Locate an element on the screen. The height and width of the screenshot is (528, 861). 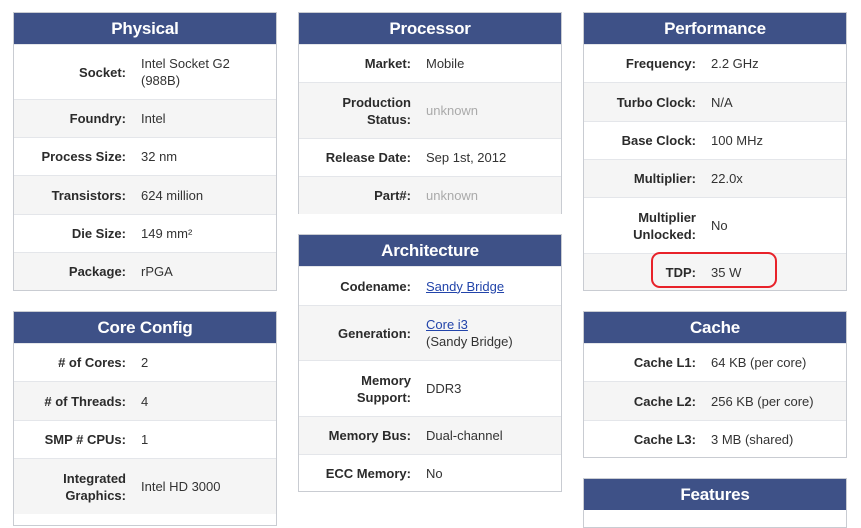
spec-label: Package: is located at coordinates (97, 271).